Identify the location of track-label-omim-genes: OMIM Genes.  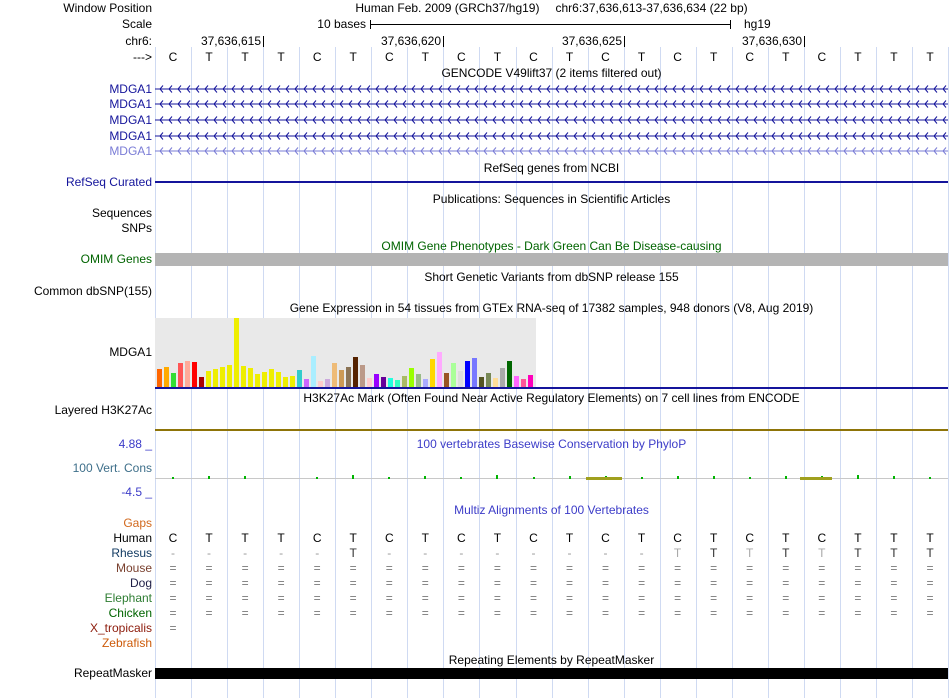
(76, 259).